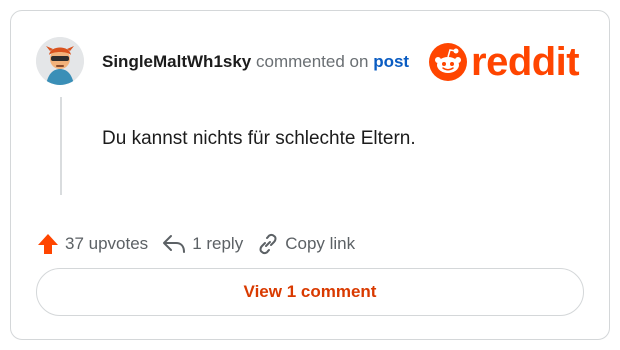 The image size is (620, 350). What do you see at coordinates (391, 61) in the screenshot?
I see `post-link: post` at bounding box center [391, 61].